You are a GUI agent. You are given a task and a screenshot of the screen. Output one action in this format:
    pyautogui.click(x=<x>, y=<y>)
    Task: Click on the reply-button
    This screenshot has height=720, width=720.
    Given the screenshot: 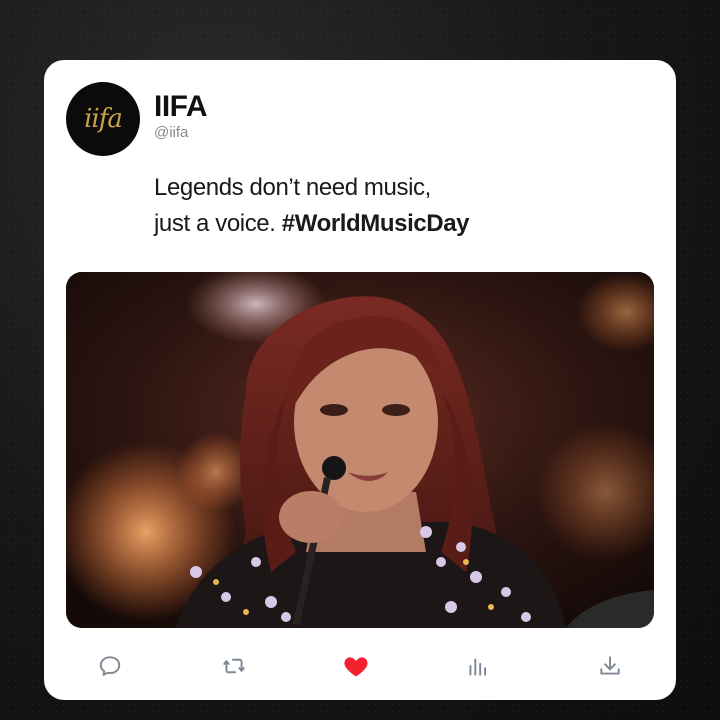 What is the action you would take?
    pyautogui.click(x=110, y=666)
    